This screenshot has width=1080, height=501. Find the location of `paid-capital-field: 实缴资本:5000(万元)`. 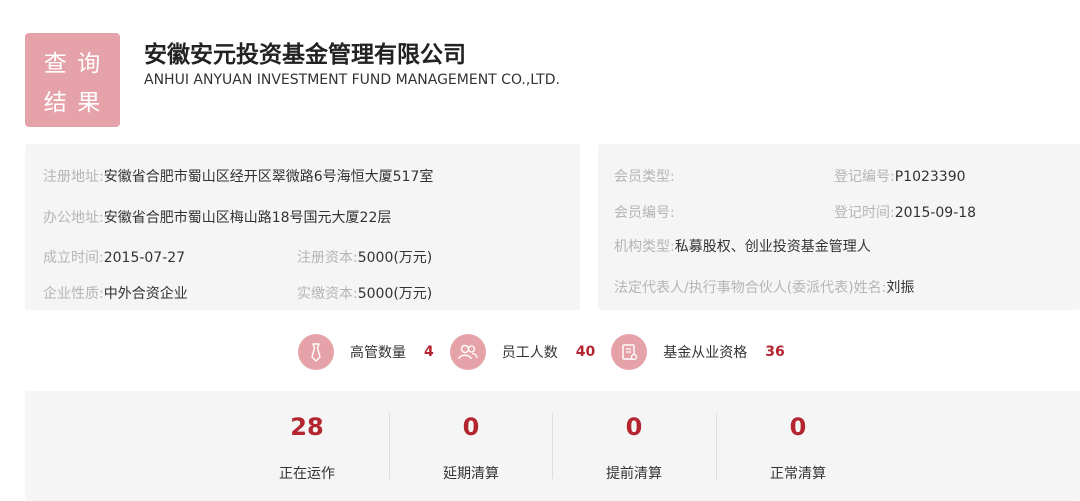

paid-capital-field: 实缴资本:5000(万元) is located at coordinates (364, 293).